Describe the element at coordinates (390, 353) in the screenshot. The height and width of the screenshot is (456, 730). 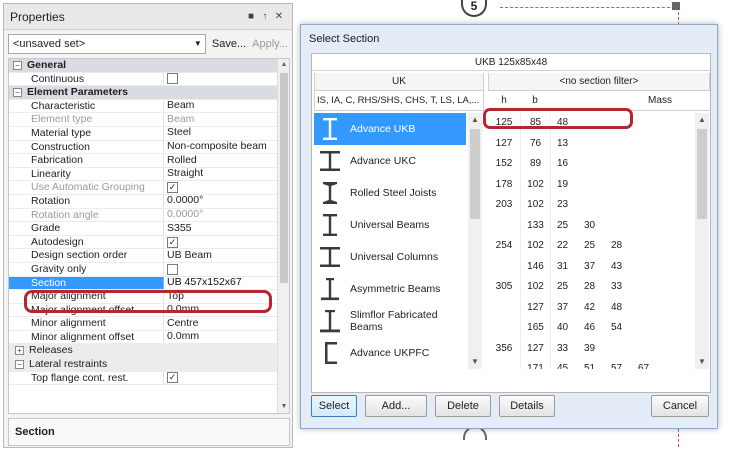
I see `section-type-item: Advance UKPFC` at that location.